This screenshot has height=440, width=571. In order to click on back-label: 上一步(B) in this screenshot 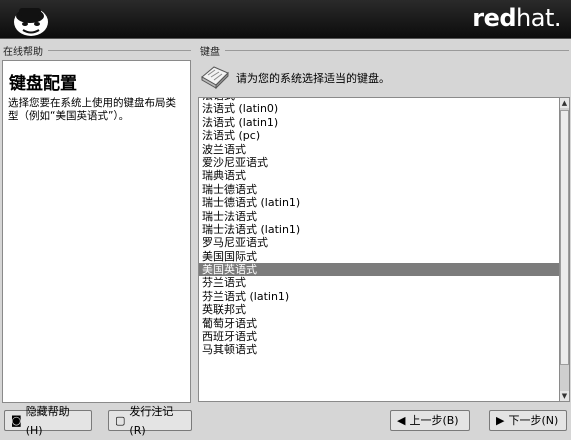, I will do `click(434, 420)`.